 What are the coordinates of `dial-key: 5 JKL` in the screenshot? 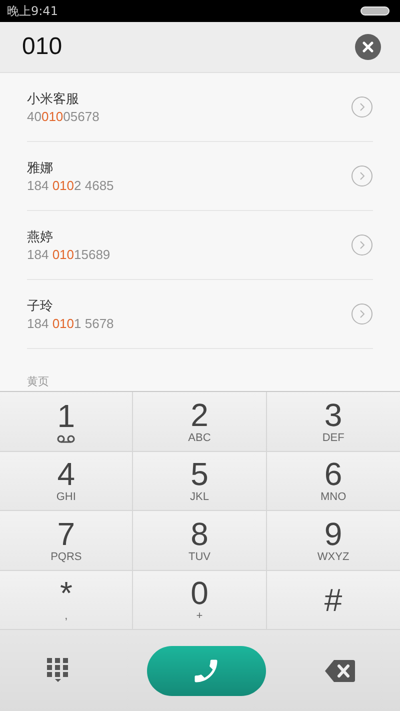 It's located at (200, 481).